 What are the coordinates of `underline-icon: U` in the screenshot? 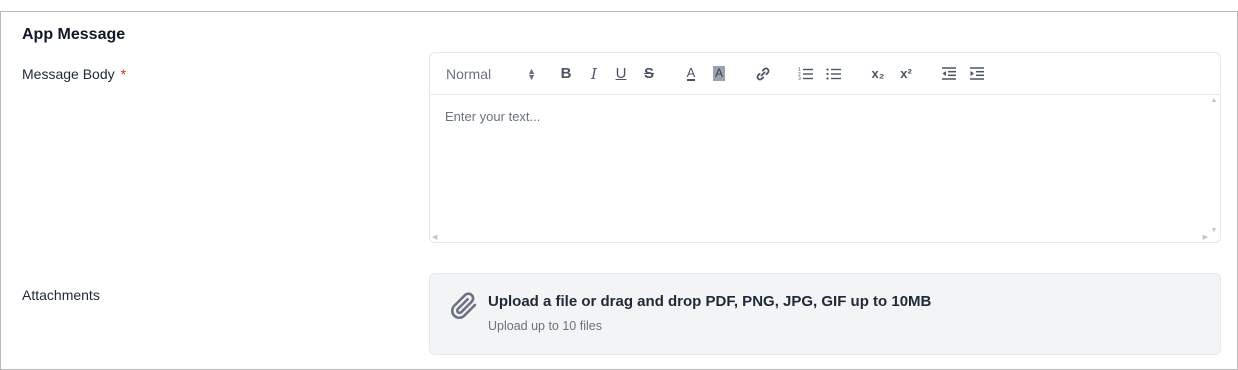 It's located at (621, 73).